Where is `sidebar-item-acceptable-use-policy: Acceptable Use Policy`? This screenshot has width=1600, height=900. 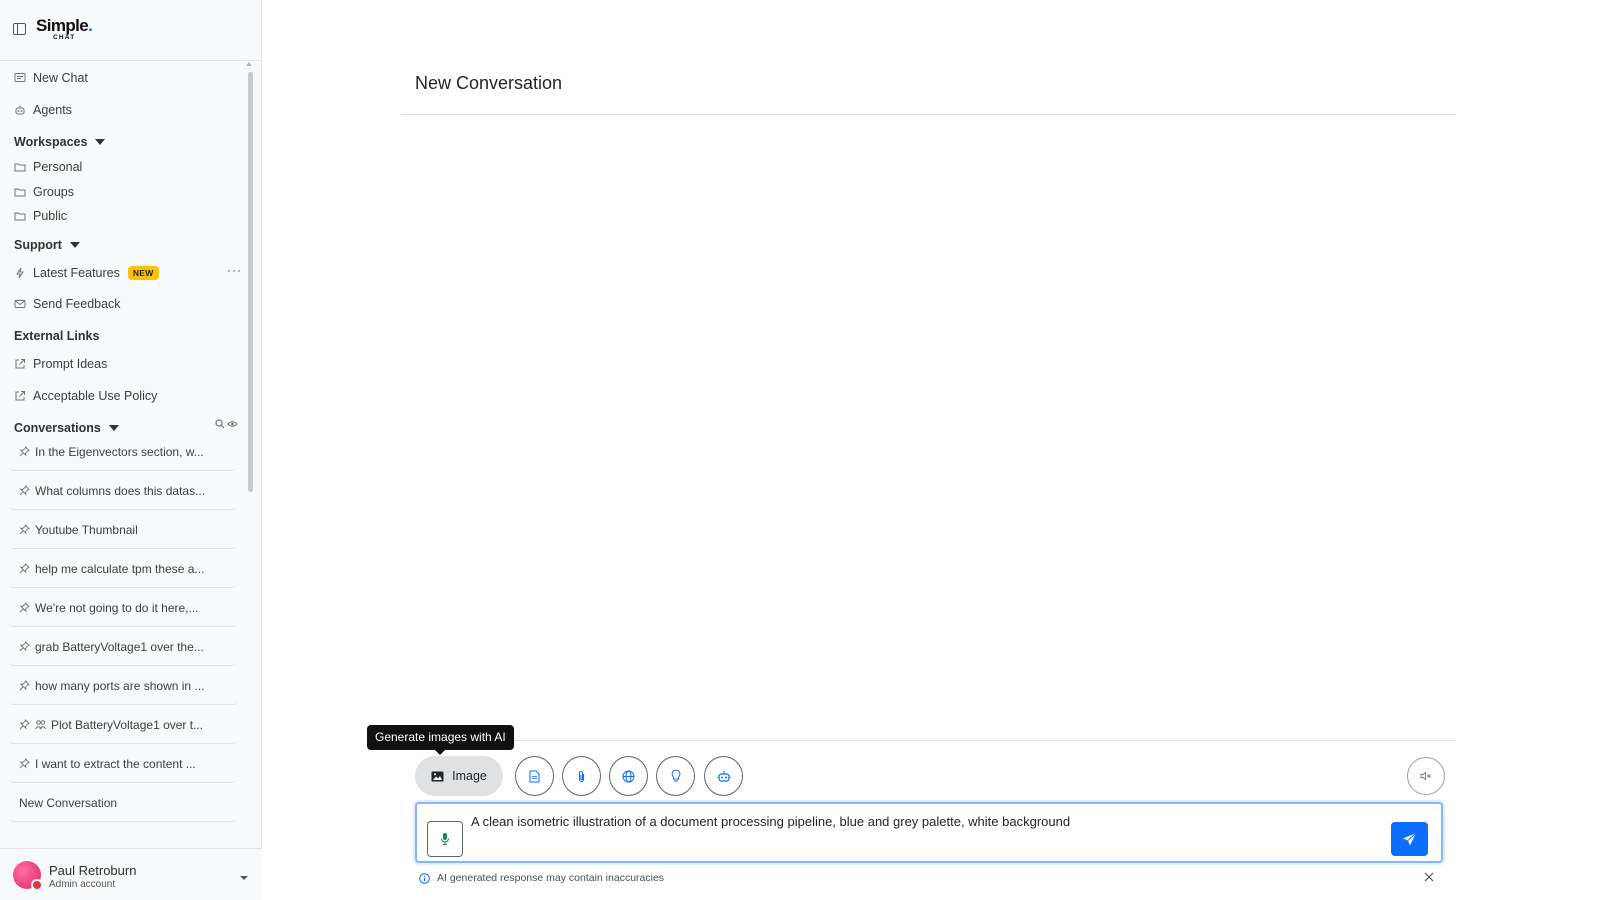
sidebar-item-acceptable-use-policy: Acceptable Use Policy is located at coordinates (85, 396).